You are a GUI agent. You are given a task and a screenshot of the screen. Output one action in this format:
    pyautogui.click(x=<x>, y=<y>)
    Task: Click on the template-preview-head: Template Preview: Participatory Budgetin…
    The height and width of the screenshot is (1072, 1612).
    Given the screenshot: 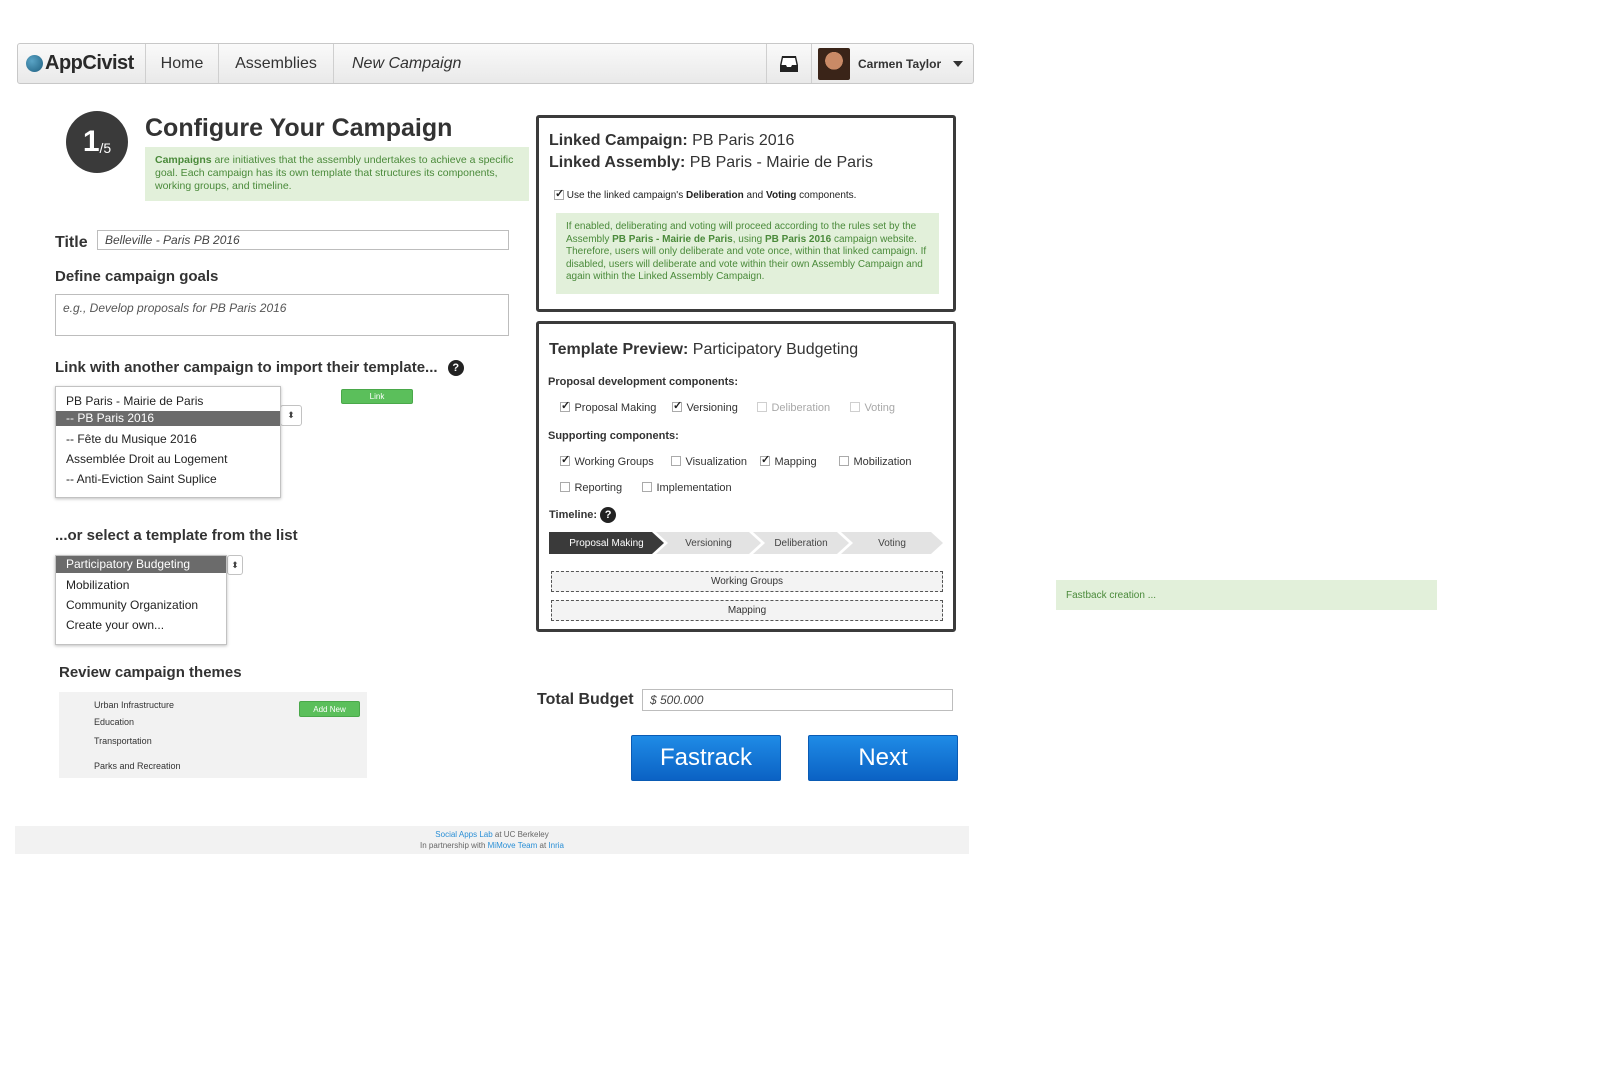 What is the action you would take?
    pyautogui.click(x=703, y=350)
    